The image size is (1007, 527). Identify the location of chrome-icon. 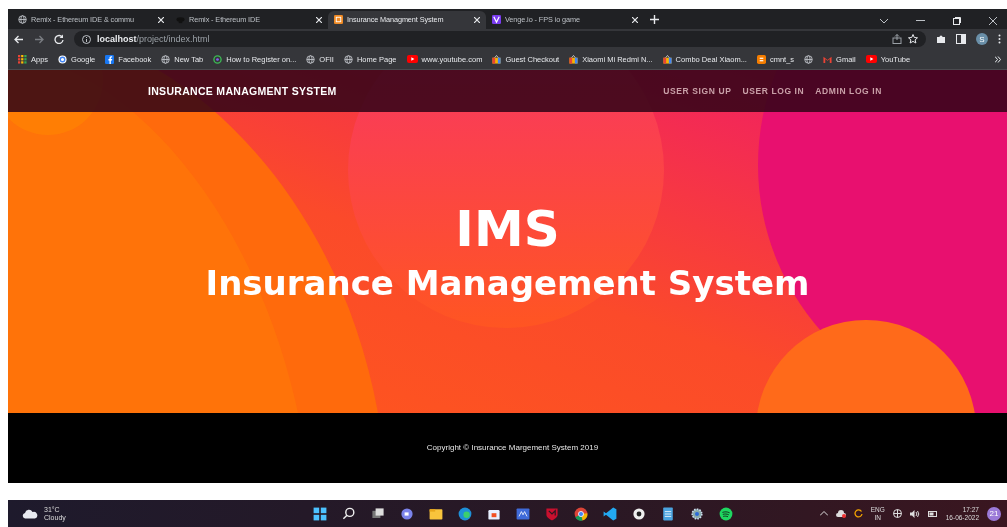
(581, 513).